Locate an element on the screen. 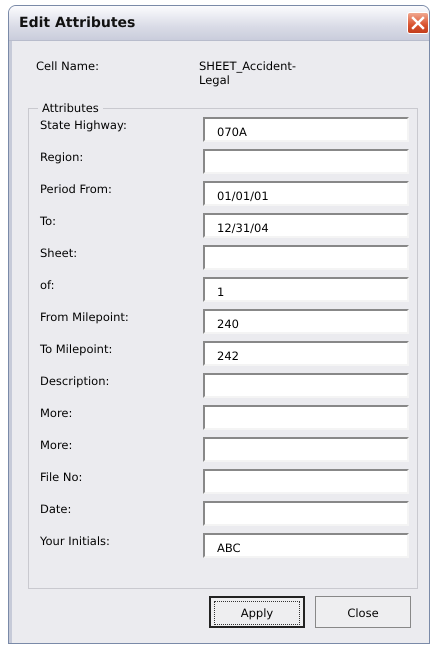 The image size is (430, 648). input-field: 242 is located at coordinates (306, 353).